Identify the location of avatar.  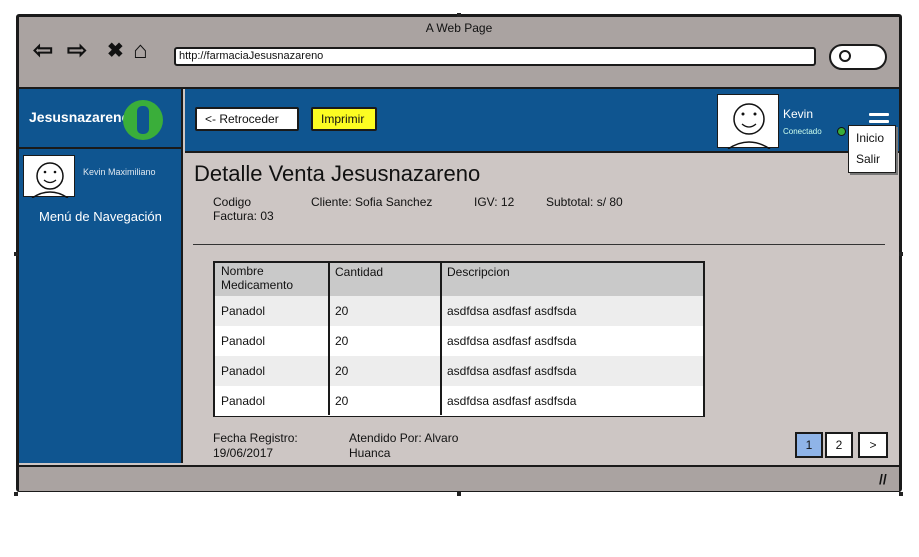
(49, 177).